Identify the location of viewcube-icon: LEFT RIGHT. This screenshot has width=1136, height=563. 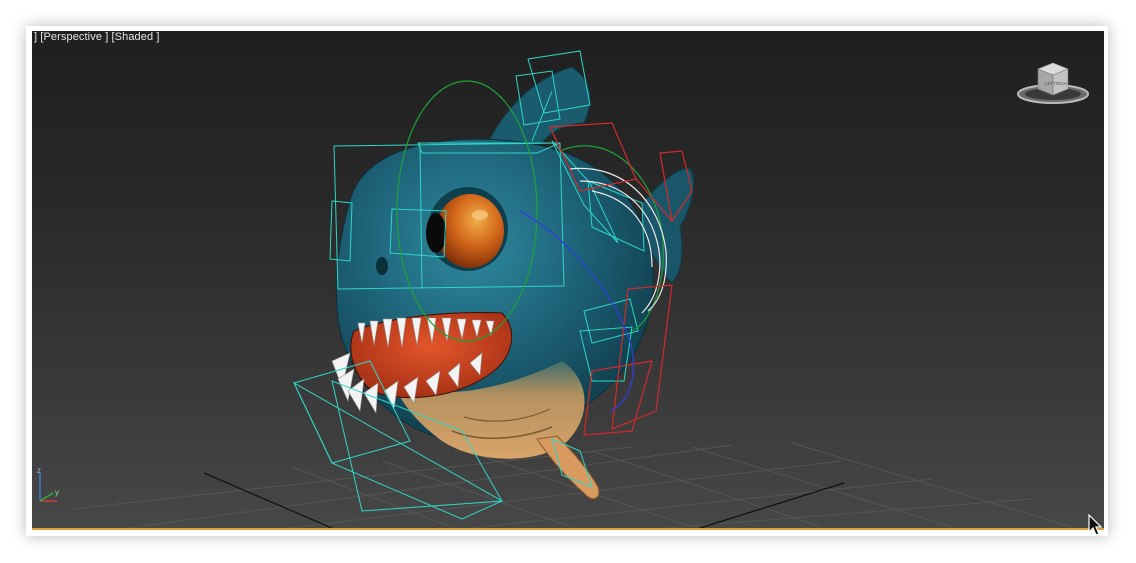
(1053, 84).